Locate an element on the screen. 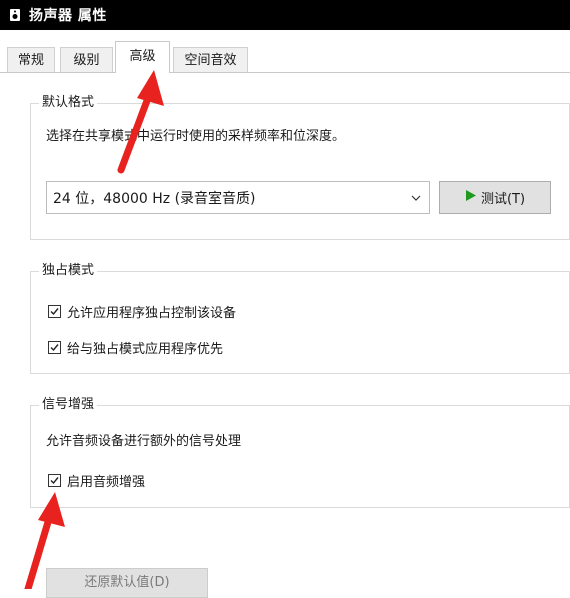 This screenshot has width=570, height=598. exclusive-priority-label: 给与独占模式应用程序优先 is located at coordinates (145, 349).